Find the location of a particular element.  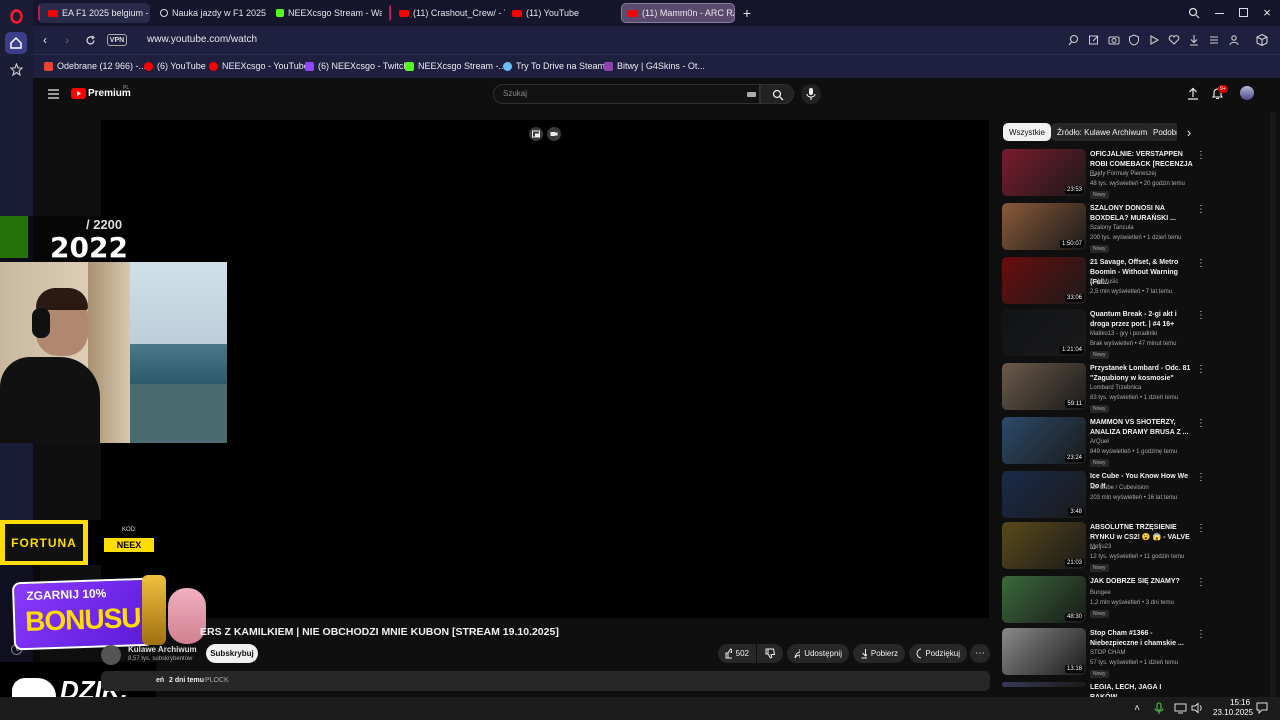

search-button is located at coordinates (777, 94).